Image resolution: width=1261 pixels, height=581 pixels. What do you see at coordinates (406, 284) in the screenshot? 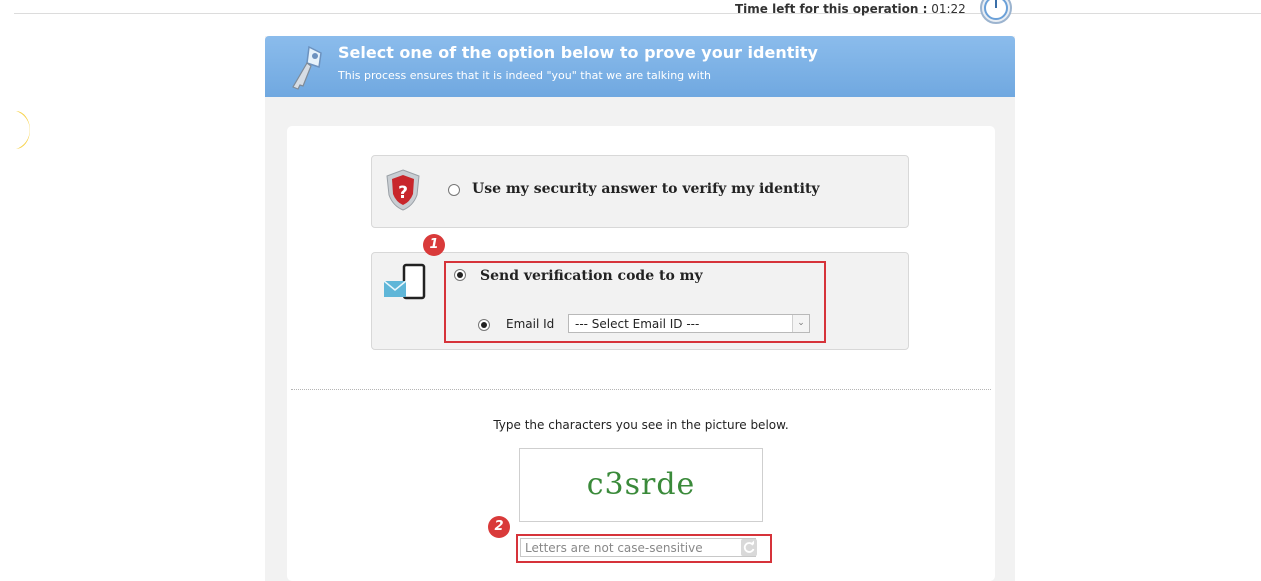
I see `phone-email-icon` at bounding box center [406, 284].